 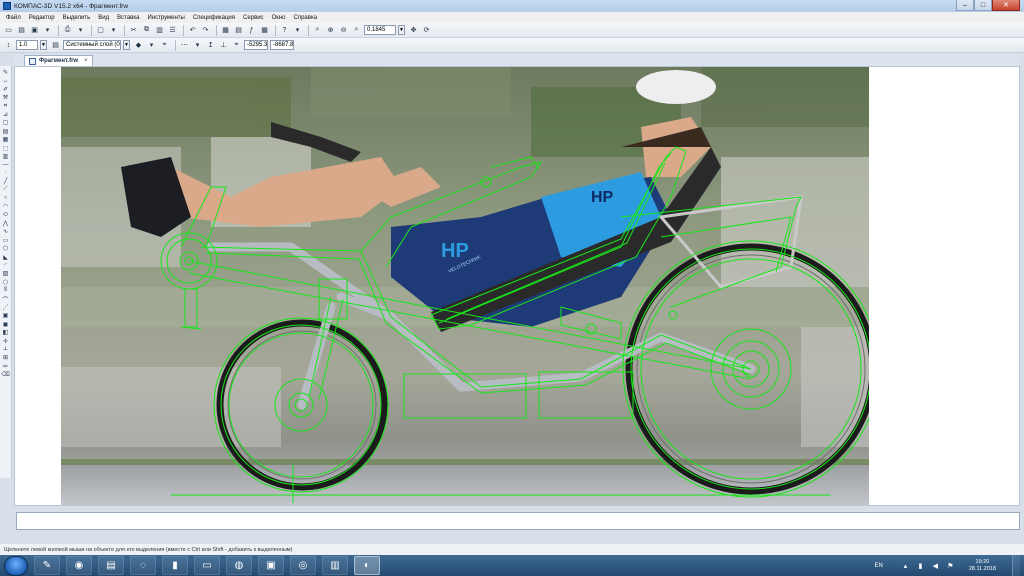 I want to click on step-dropdown-icon: ▼, so click(x=43, y=45).